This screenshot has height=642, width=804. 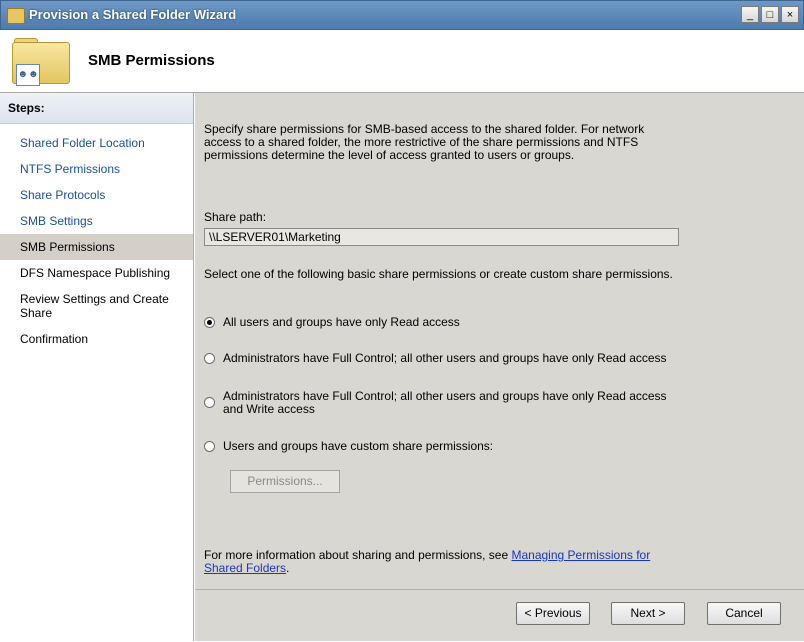 I want to click on step-shared-folder-location: Shared Folder Location, so click(x=96, y=143).